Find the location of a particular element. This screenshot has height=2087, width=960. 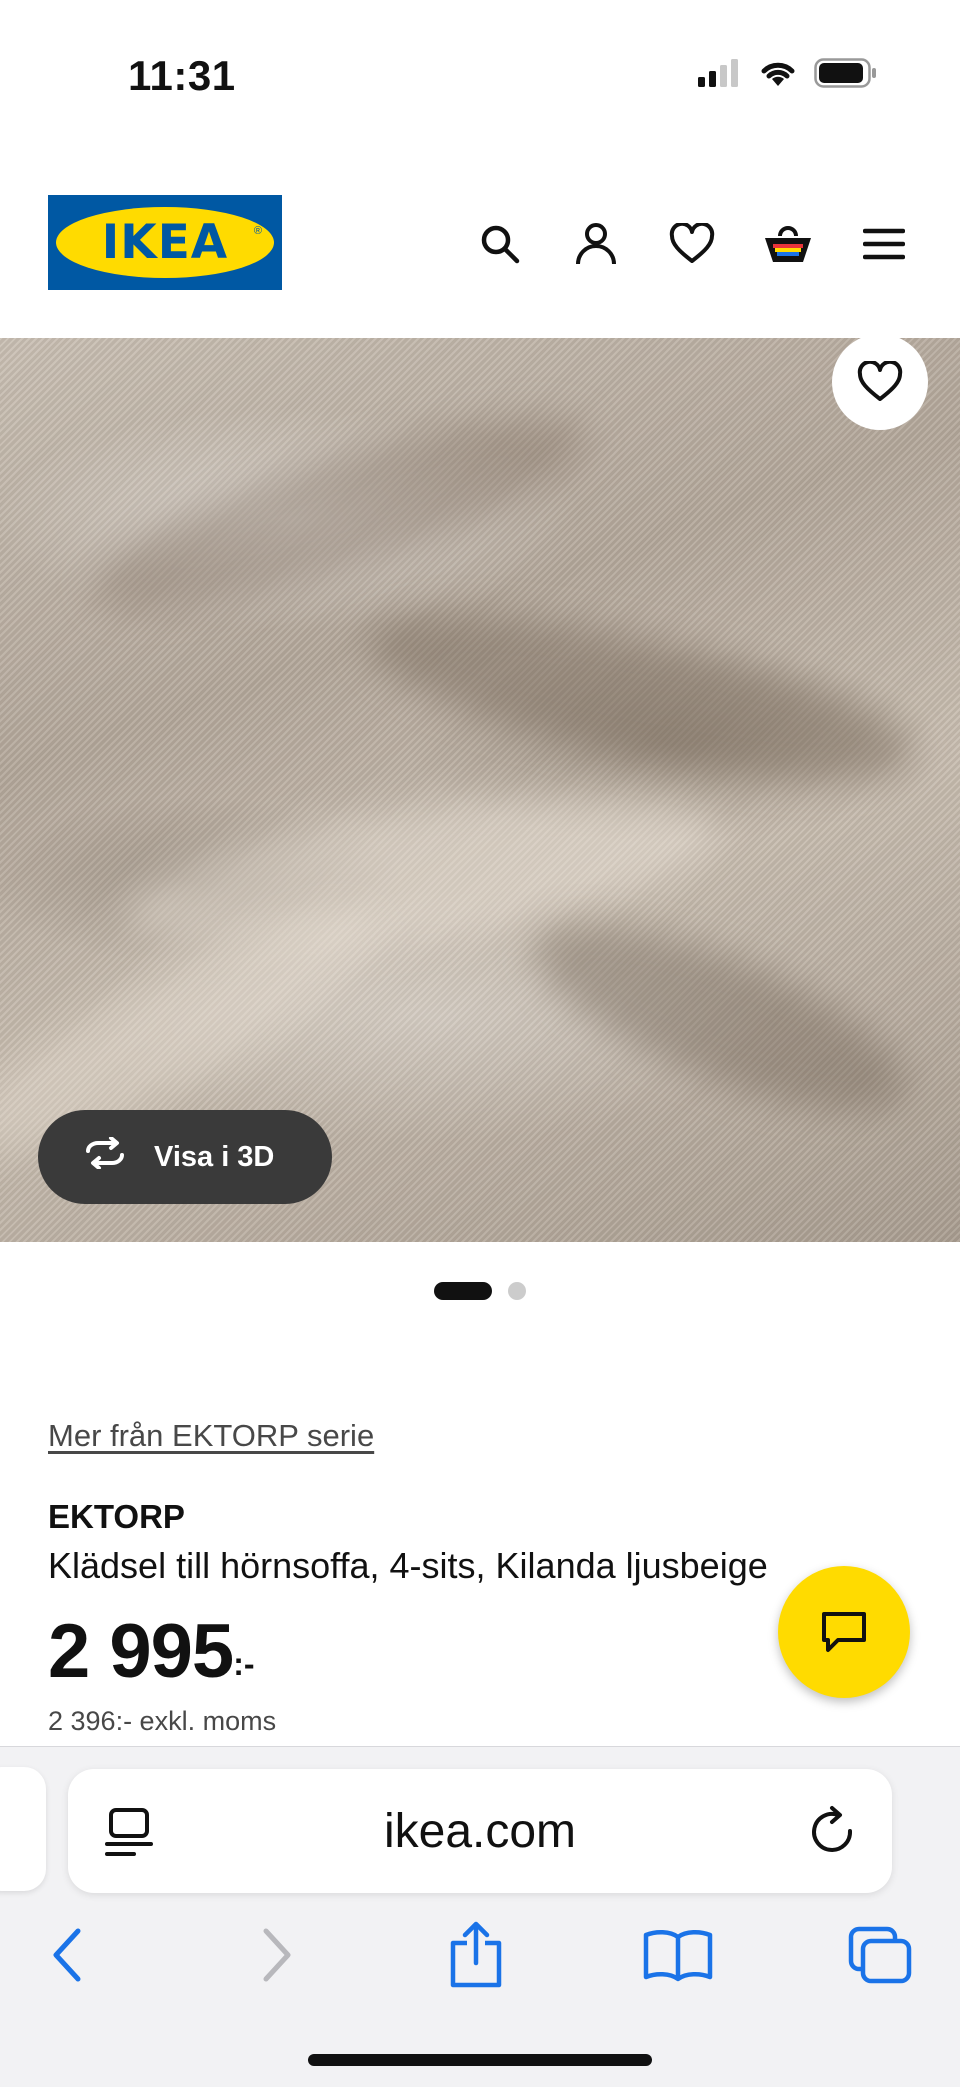

view-in-3d-label: Visa i 3D is located at coordinates (214, 1156).